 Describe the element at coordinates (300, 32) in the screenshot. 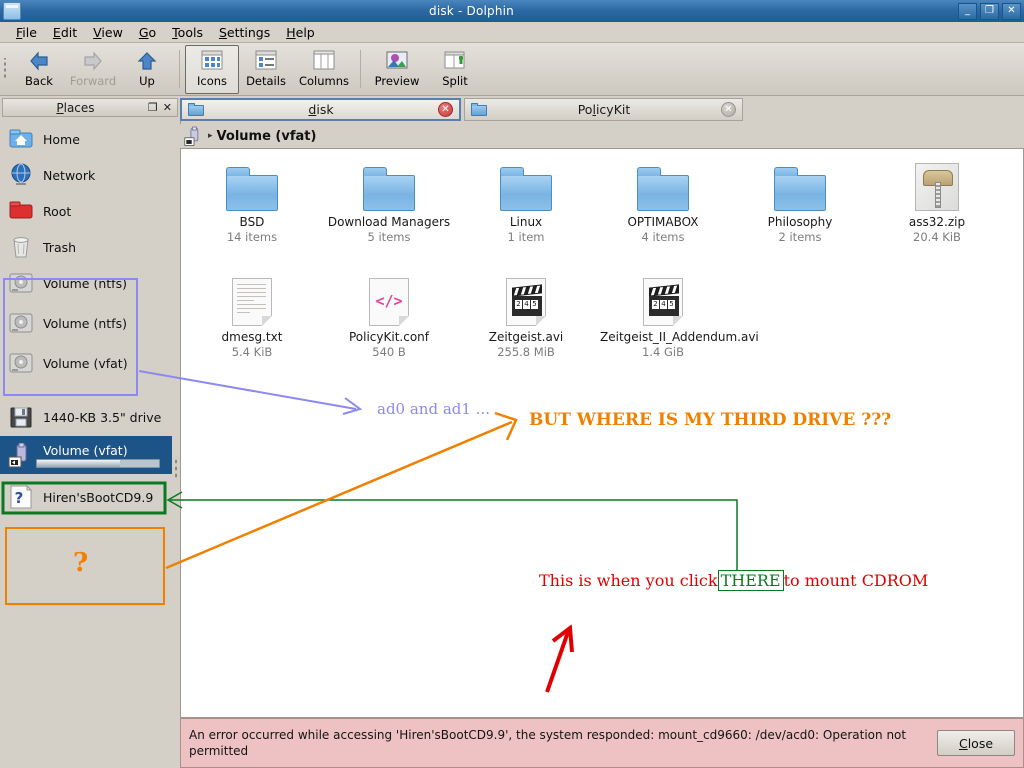

I see `menu-help: Help` at that location.